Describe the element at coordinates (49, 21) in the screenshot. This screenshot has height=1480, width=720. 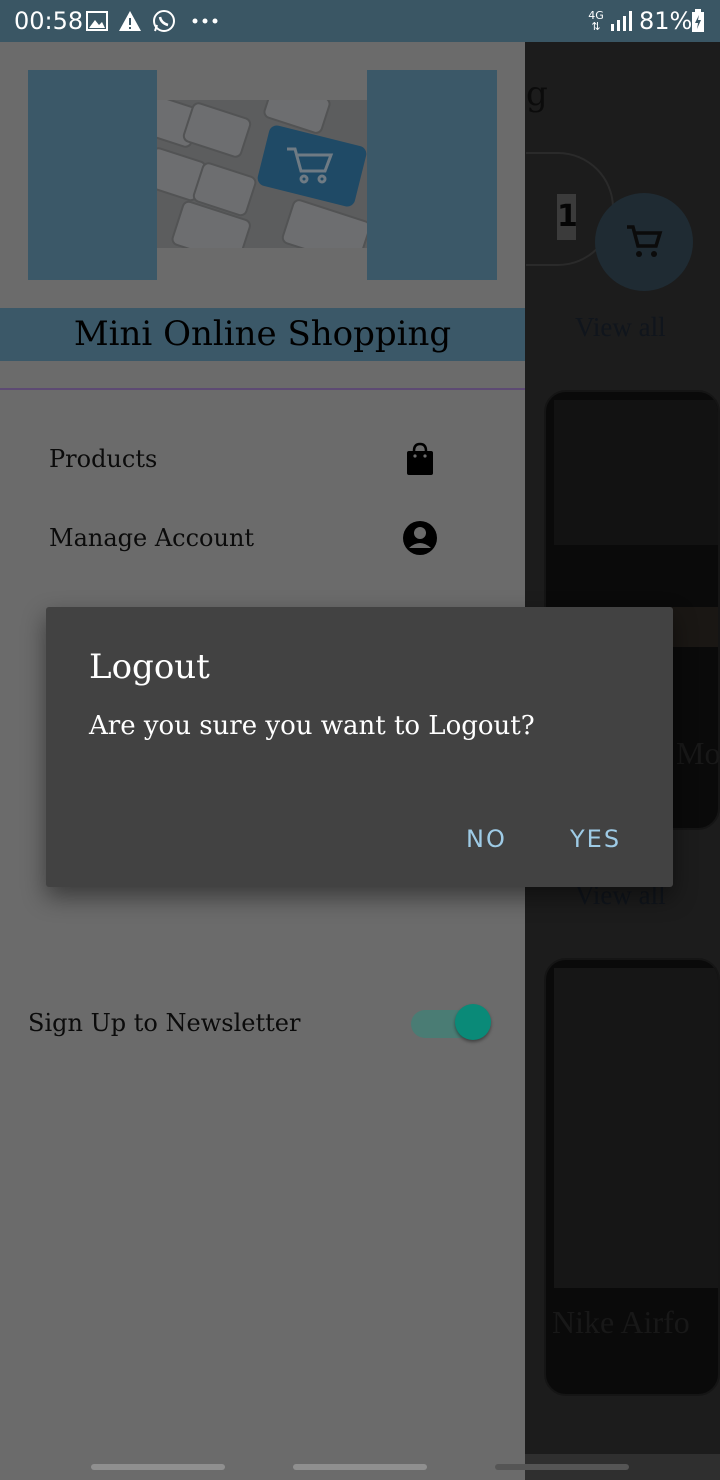
I see `status-time: 00:58` at that location.